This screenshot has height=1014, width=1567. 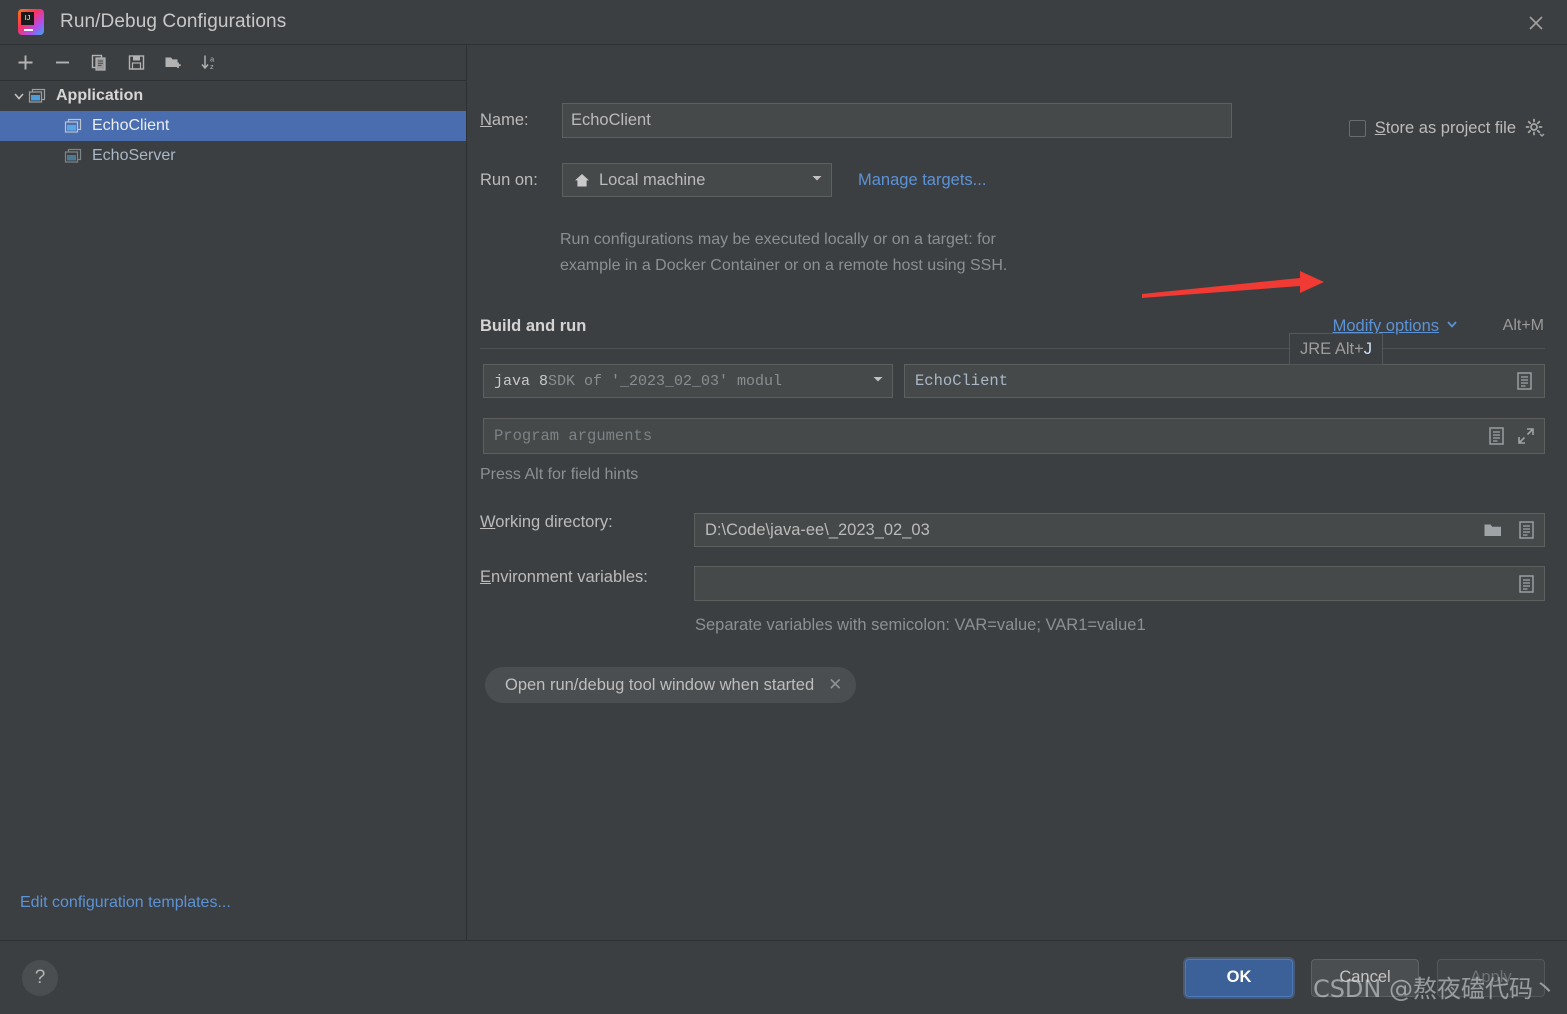 I want to click on move-into-folder-button, so click(x=173, y=63).